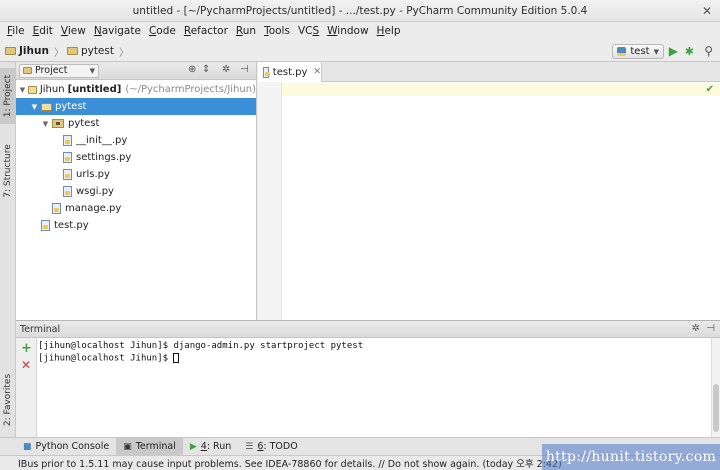  I want to click on tab-project-label: 1: Project, so click(8, 96).